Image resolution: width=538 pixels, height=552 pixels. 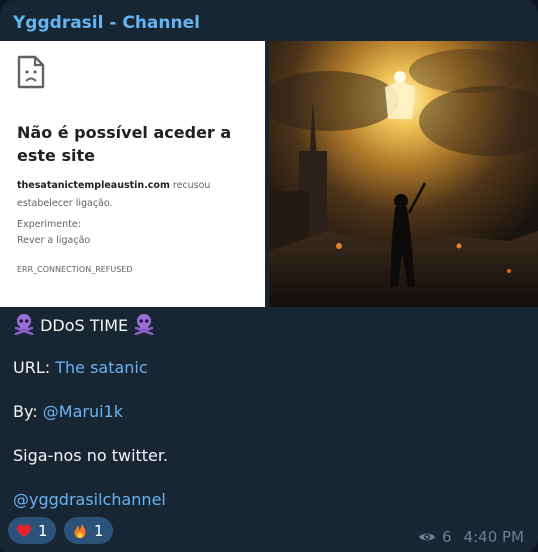 I want to click on error-title: Não é possível aceder a este site, so click(x=124, y=144).